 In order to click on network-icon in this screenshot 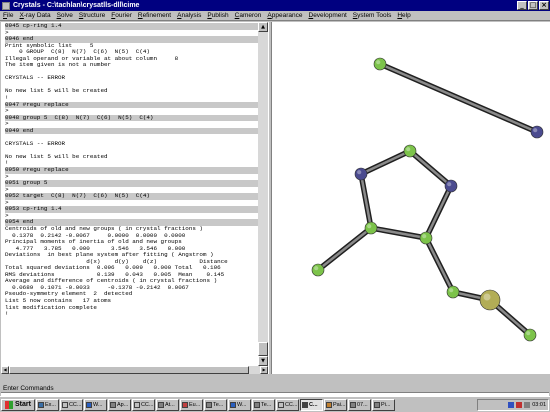, I will do `click(511, 405)`.